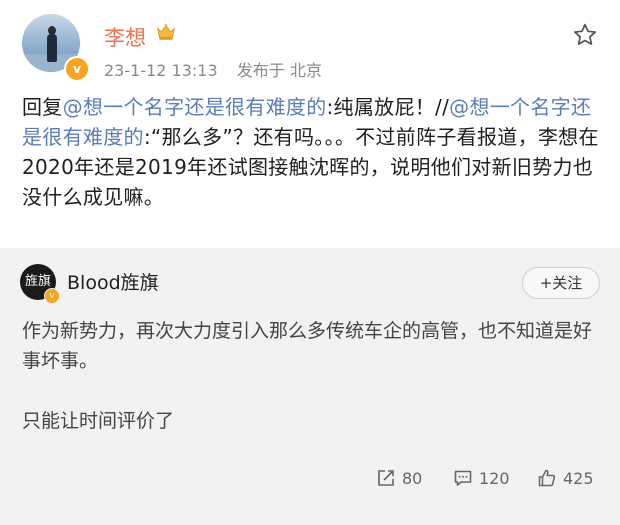 This screenshot has height=525, width=620. What do you see at coordinates (399, 478) in the screenshot?
I see `repost-button: 80` at bounding box center [399, 478].